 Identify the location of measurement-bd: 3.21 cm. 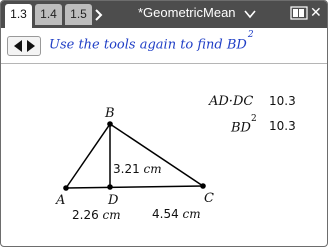
(137, 169).